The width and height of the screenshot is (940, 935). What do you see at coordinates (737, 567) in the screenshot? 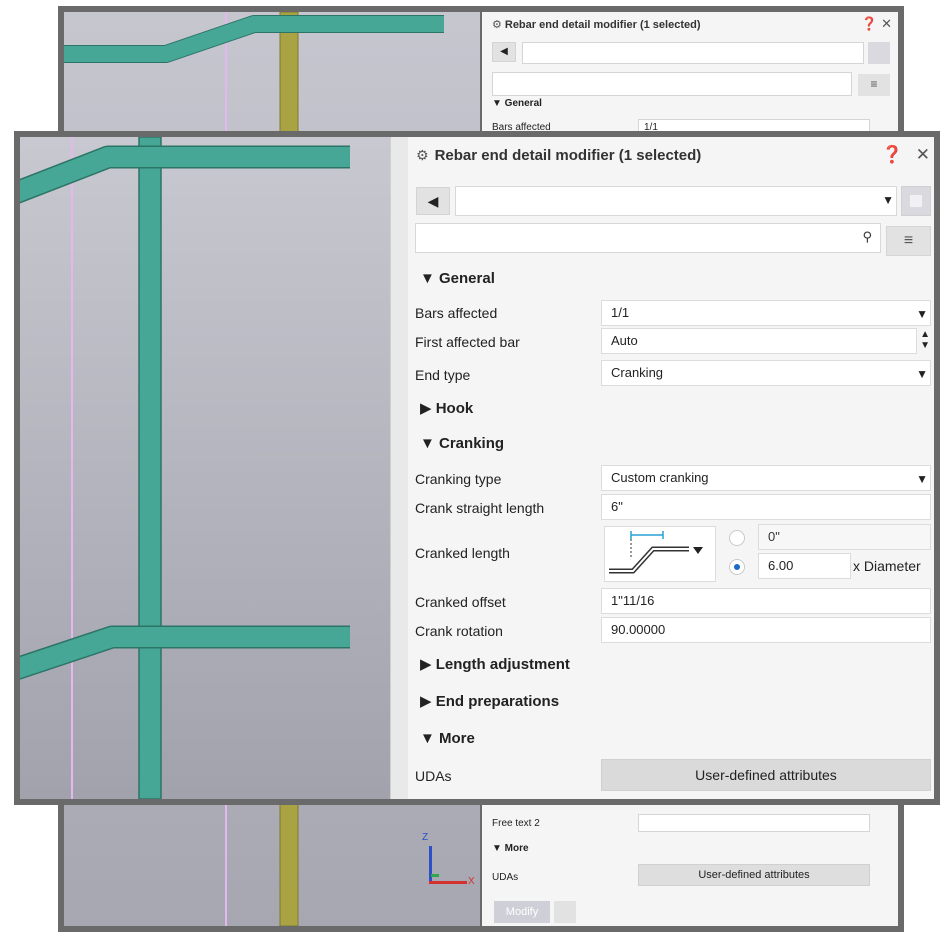
I see `cranked-length-factor-radio` at bounding box center [737, 567].